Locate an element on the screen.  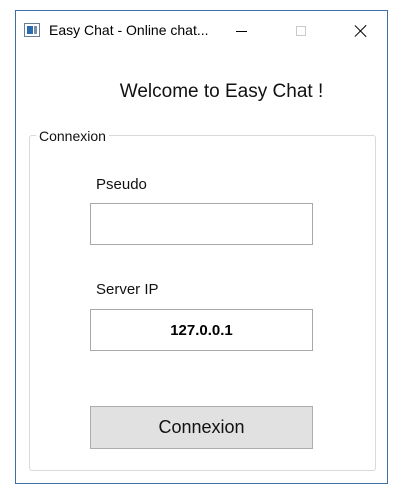
minimize-button is located at coordinates (241, 31).